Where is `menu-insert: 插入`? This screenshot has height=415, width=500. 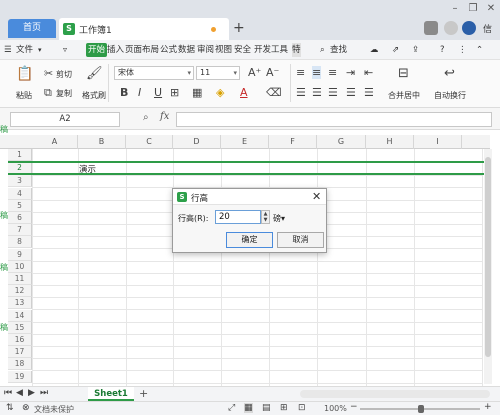 menu-insert: 插入 is located at coordinates (115, 50).